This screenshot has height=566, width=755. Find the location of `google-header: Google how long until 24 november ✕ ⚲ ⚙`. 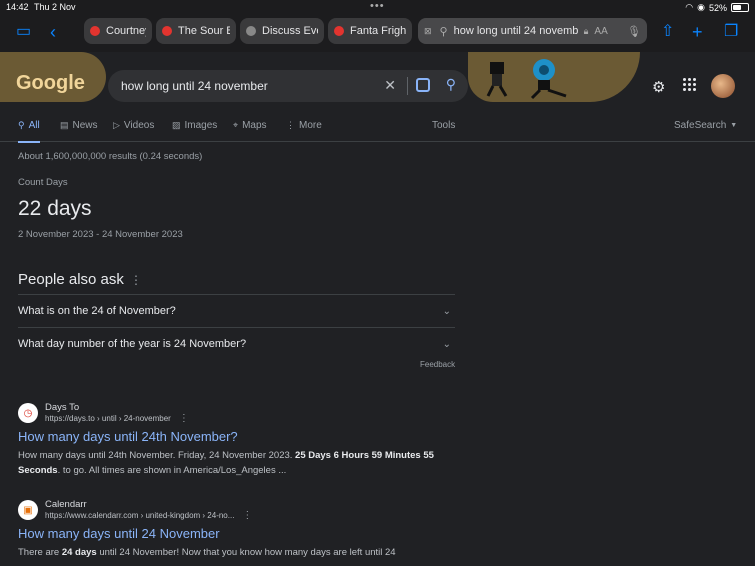

google-header: Google how long until 24 november ✕ ⚲ ⚙ is located at coordinates (377, 81).